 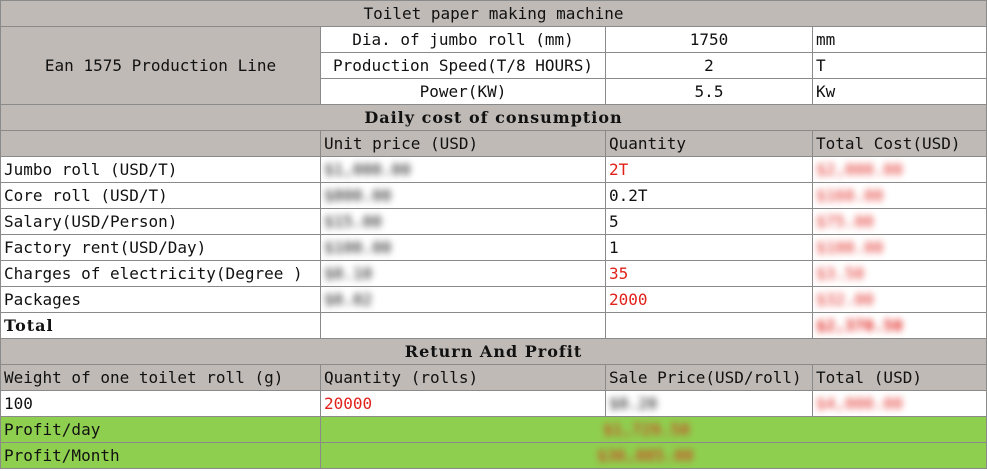 I want to click on total-label: Total, so click(x=160, y=325).